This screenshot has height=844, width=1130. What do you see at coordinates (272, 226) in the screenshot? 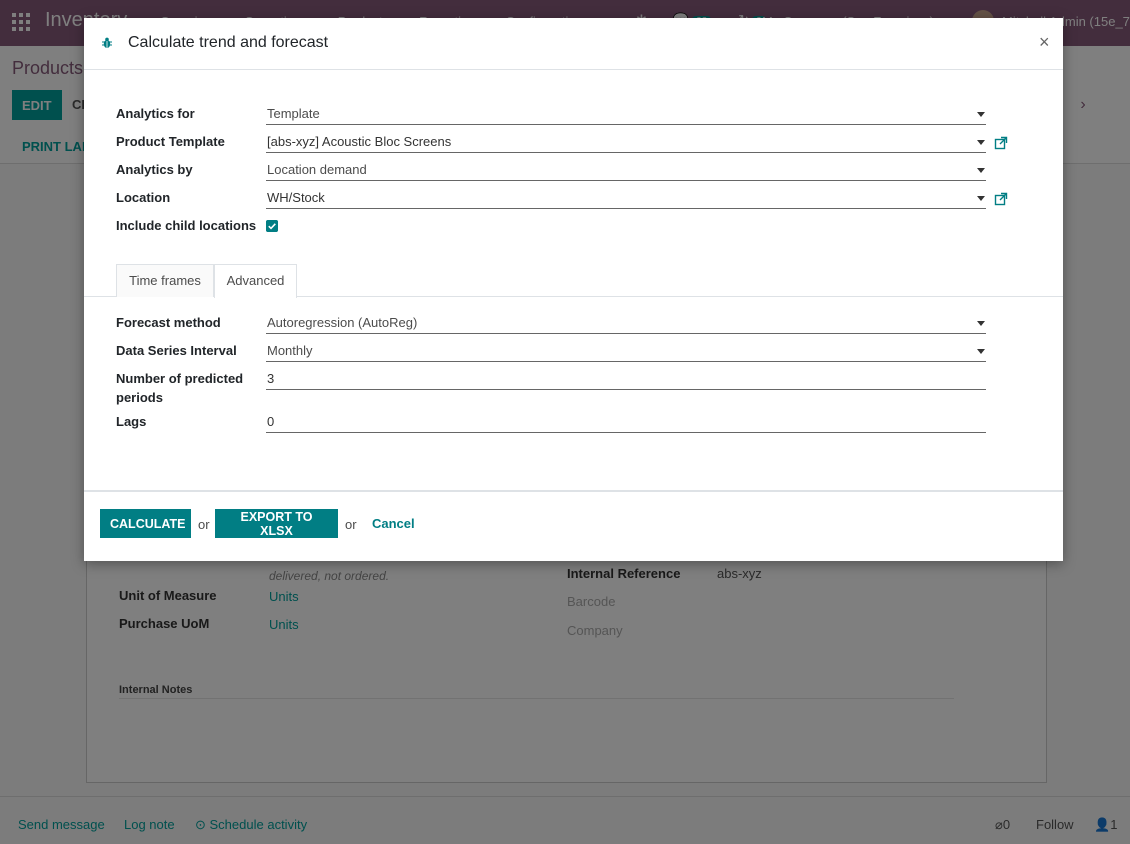
I see `include-child-locations-checkbox` at bounding box center [272, 226].